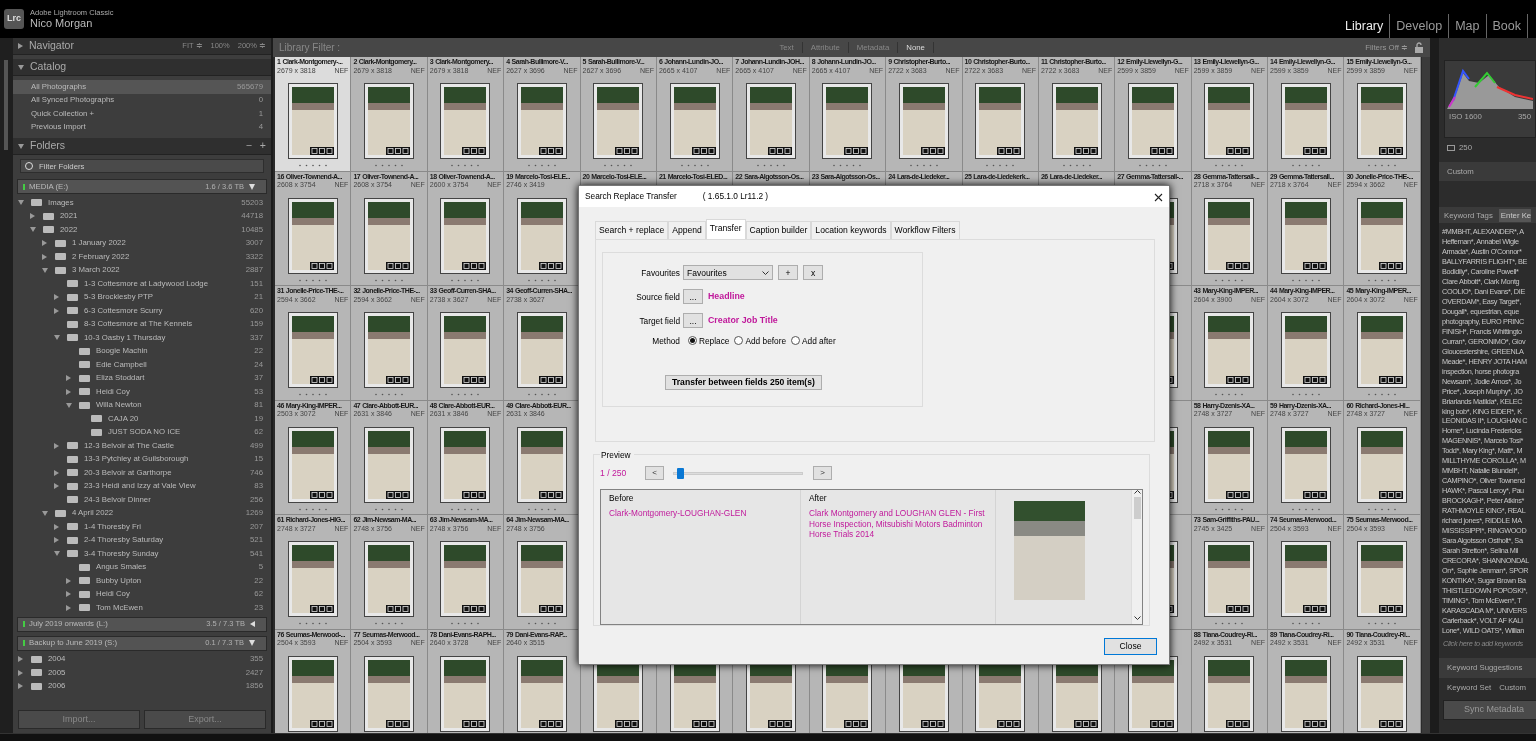  What do you see at coordinates (658, 297) in the screenshot?
I see `field-label: Source field` at bounding box center [658, 297].